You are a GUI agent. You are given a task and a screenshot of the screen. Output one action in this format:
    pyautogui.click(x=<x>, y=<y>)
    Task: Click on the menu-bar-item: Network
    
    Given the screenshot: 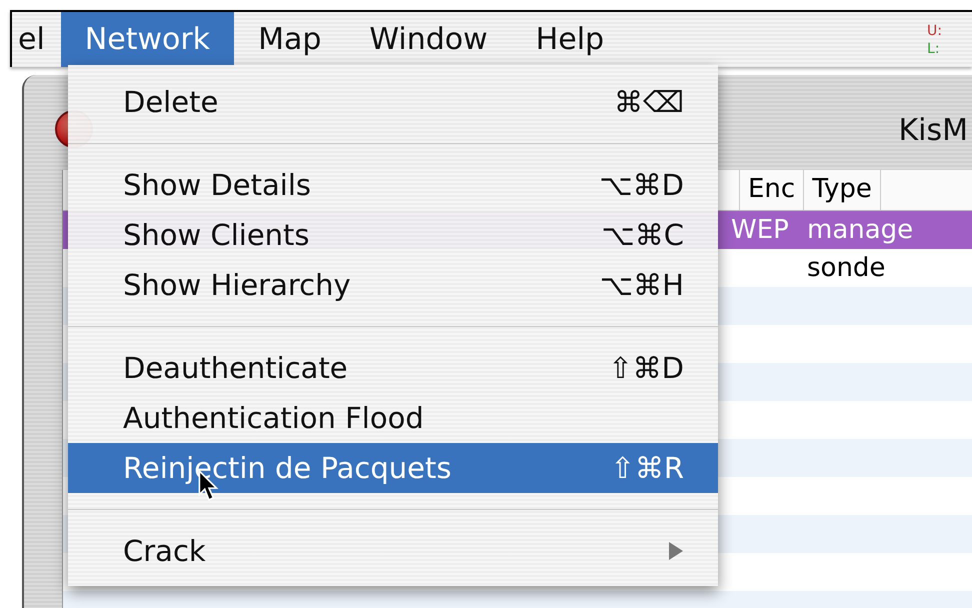 What is the action you would take?
    pyautogui.click(x=147, y=39)
    